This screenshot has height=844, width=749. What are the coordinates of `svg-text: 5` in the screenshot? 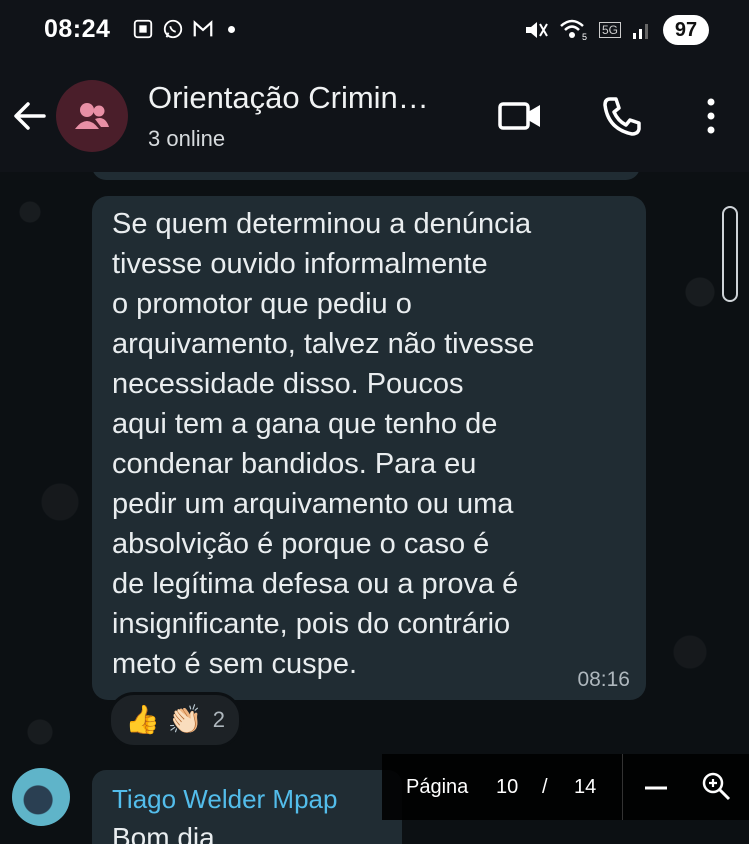 It's located at (584, 37).